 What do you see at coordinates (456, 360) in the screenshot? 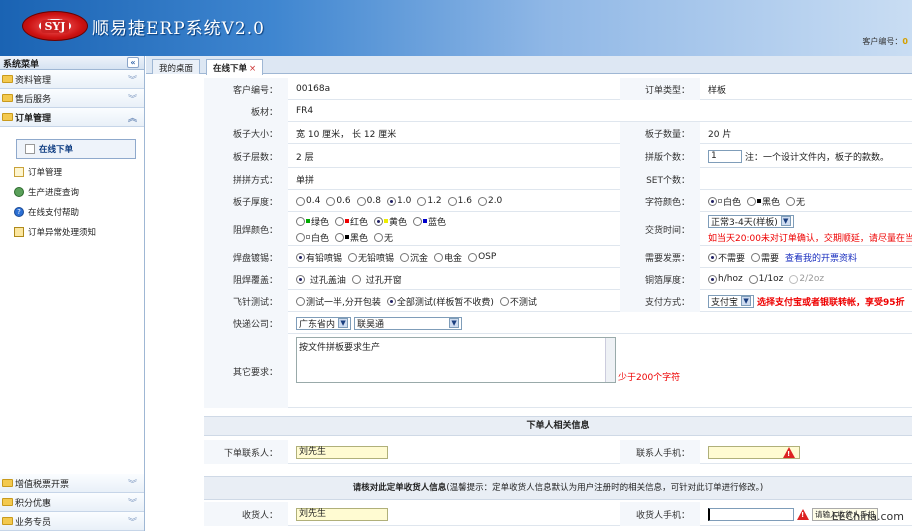
I see `other-requirements-textarea: 按文件拼板要求生产` at bounding box center [456, 360].